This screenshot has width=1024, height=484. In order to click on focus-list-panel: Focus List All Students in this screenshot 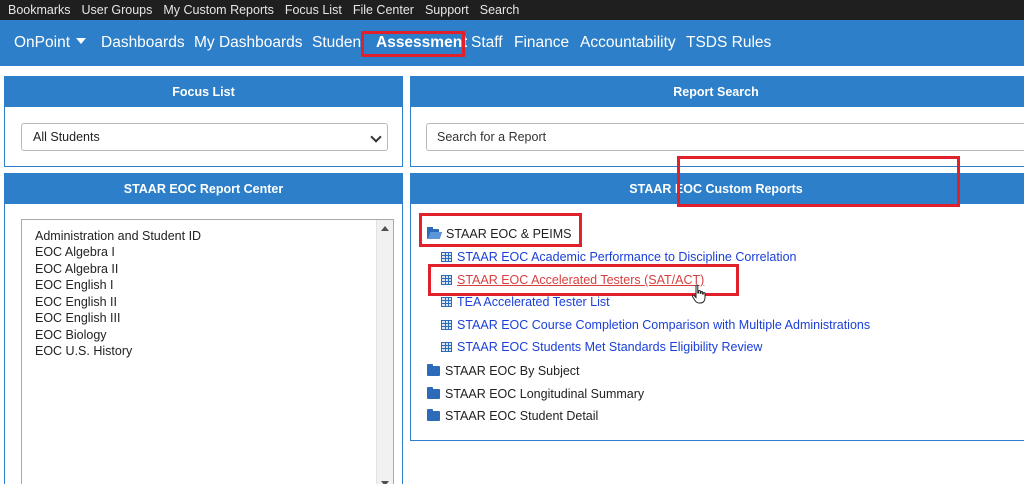, I will do `click(203, 121)`.